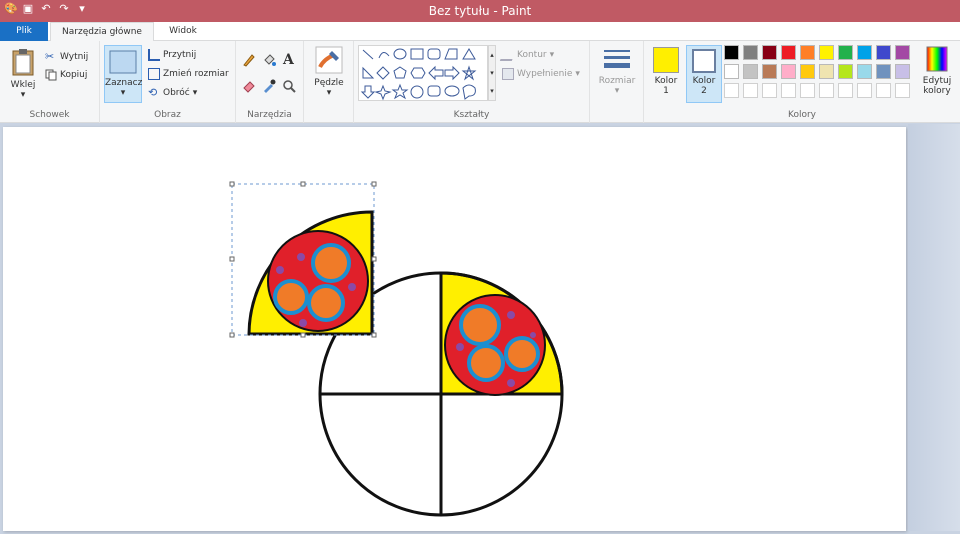 This screenshot has height=534, width=960. What do you see at coordinates (180, 55) in the screenshot?
I see `crop-label: Przytnij` at bounding box center [180, 55].